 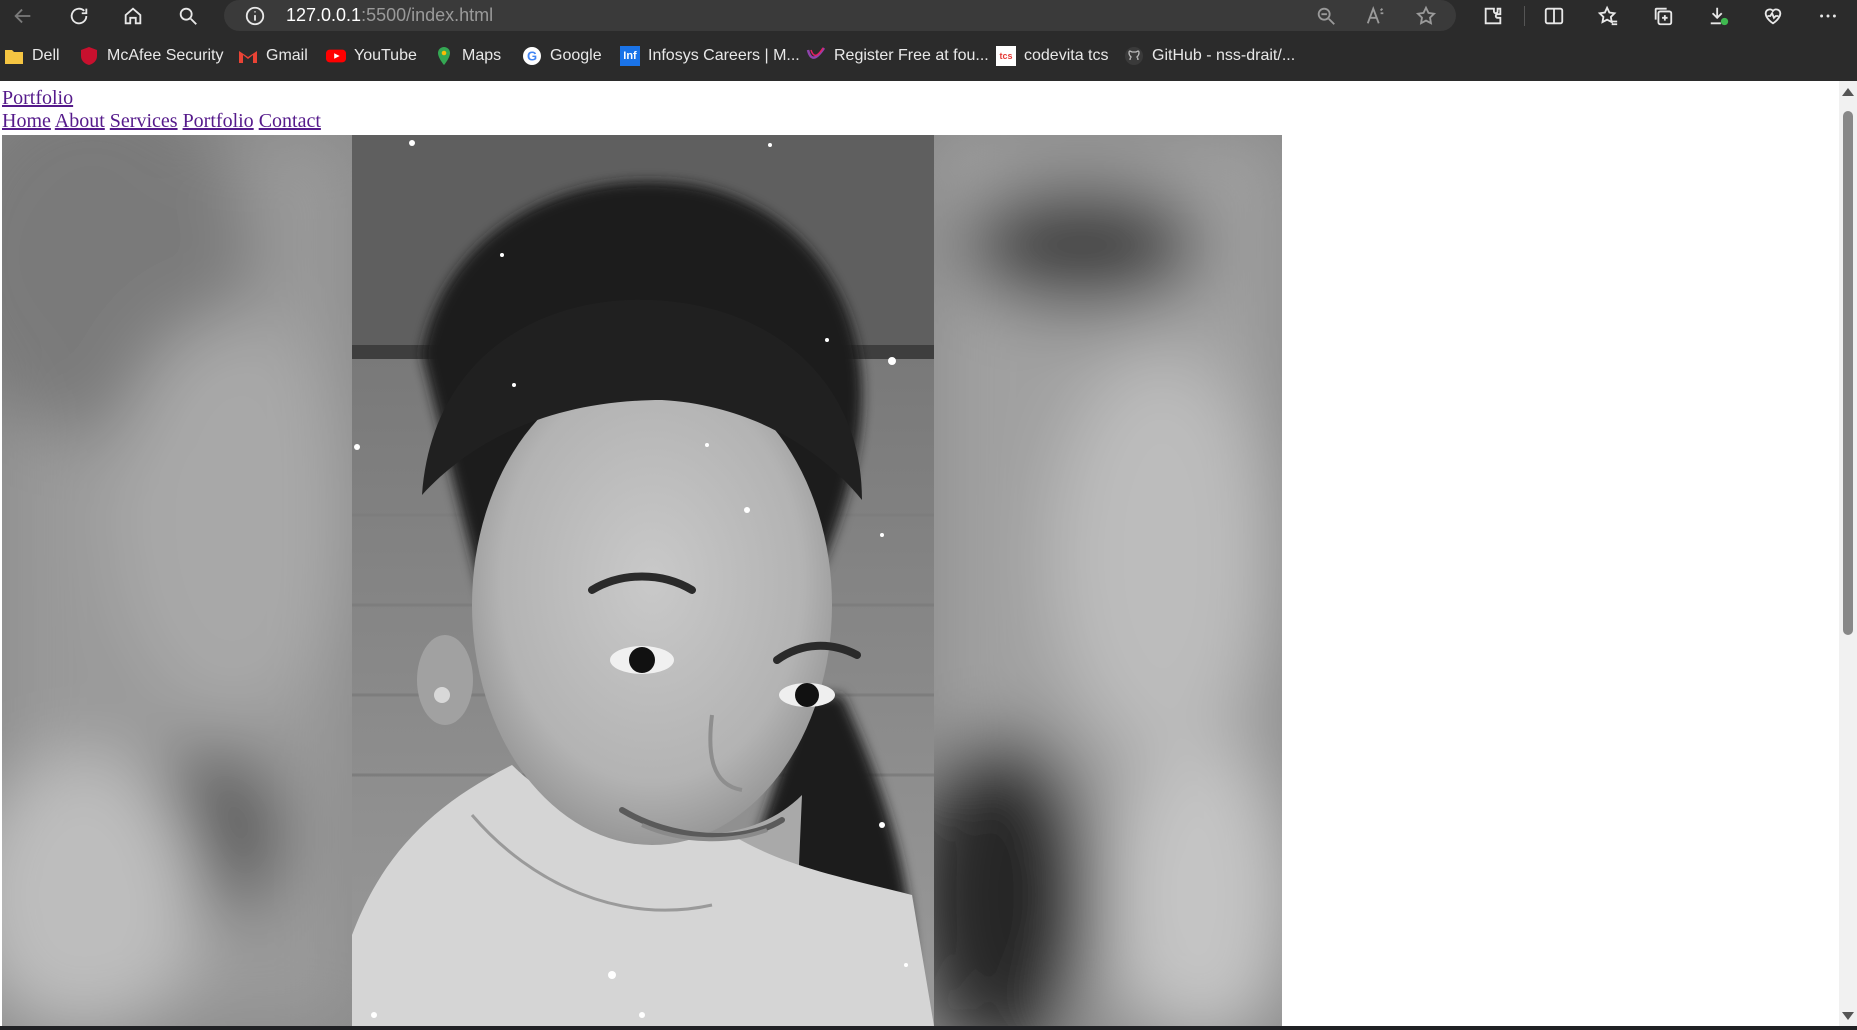 I want to click on bookmark-dell: Dell, so click(x=32, y=56).